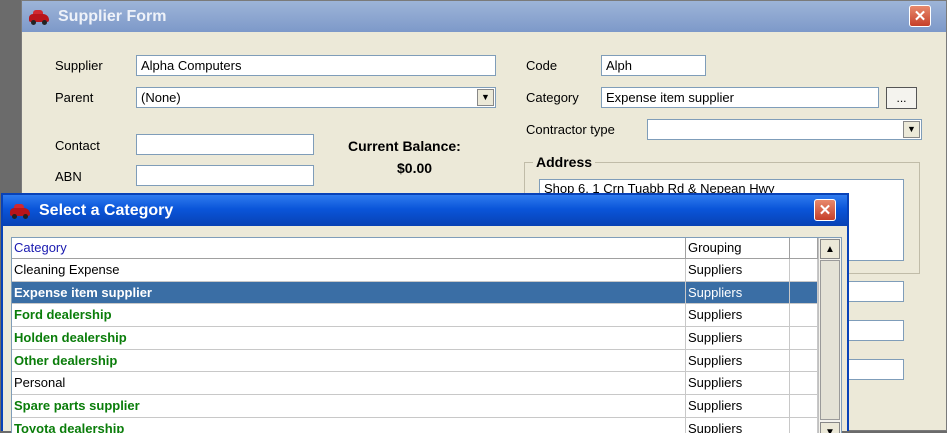 The height and width of the screenshot is (433, 947). What do you see at coordinates (738, 248) in the screenshot?
I see `column-header-grouping: Grouping` at bounding box center [738, 248].